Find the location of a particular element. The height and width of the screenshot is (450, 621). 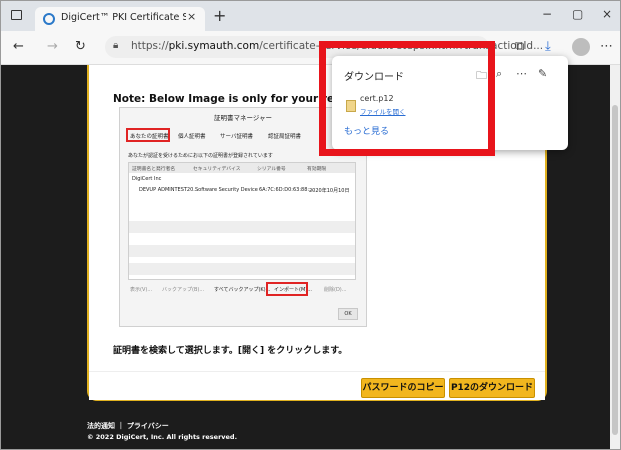

scrollbar-thumb is located at coordinates (615, 270).